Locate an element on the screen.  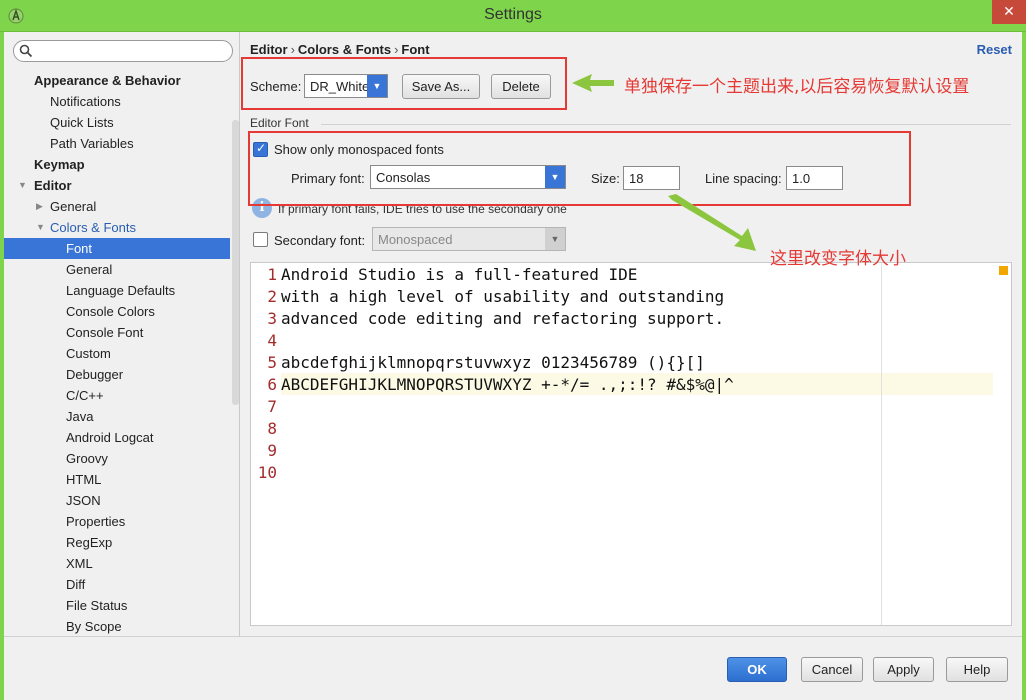
apply-button: Apply is located at coordinates (903, 669).